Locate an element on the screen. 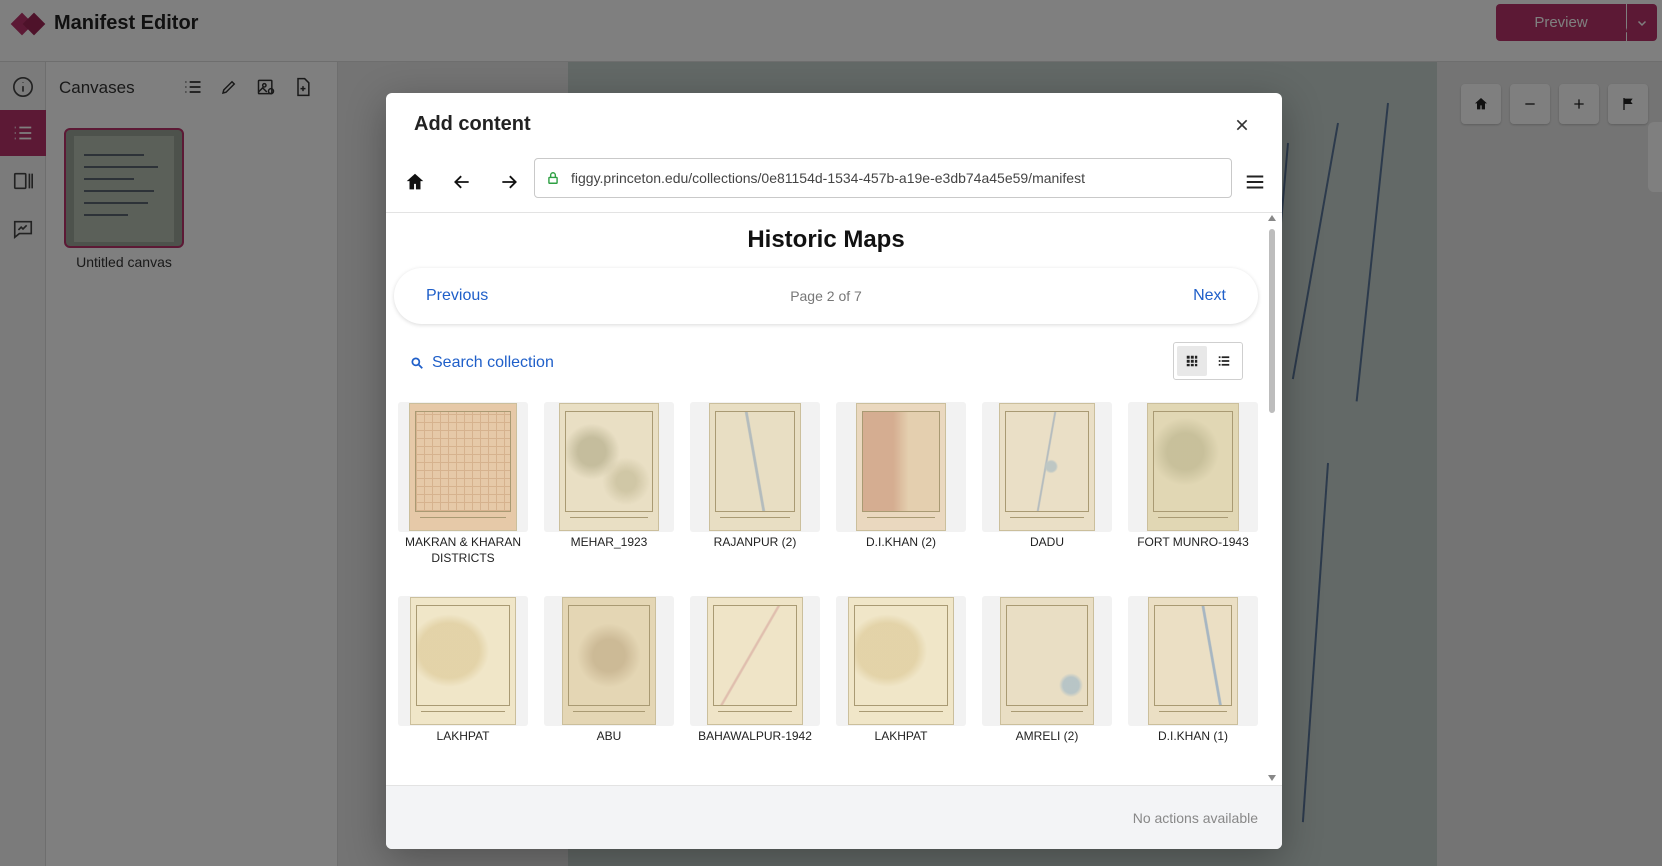  item-label: ABU is located at coordinates (609, 736).